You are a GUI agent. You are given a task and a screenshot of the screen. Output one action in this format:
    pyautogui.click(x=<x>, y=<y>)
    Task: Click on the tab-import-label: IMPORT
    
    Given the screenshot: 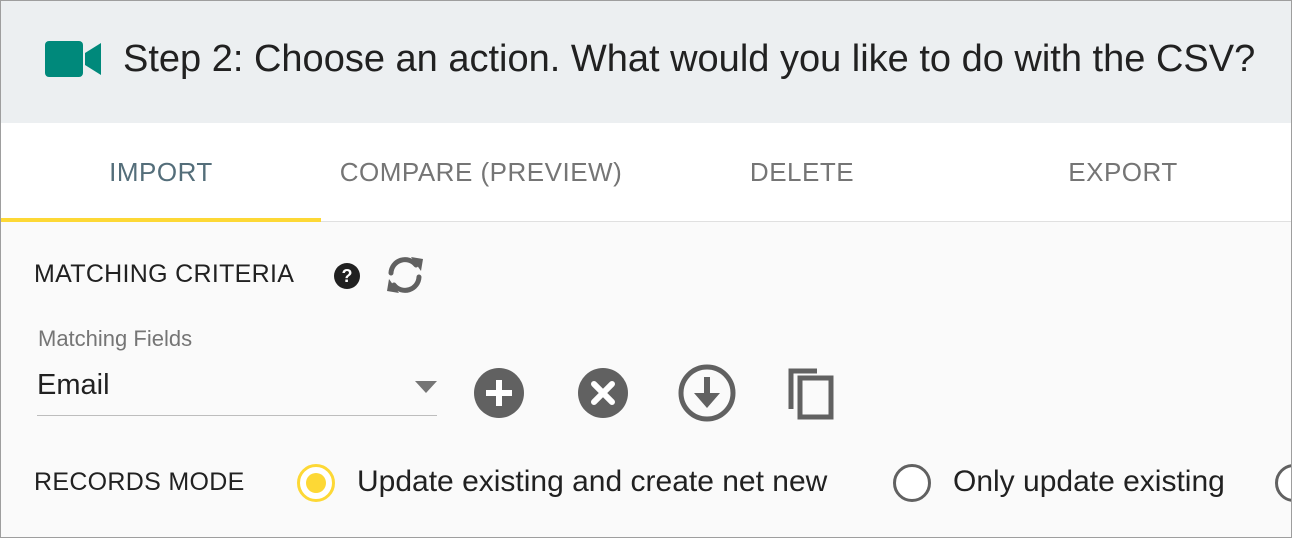 What is the action you would take?
    pyautogui.click(x=161, y=171)
    